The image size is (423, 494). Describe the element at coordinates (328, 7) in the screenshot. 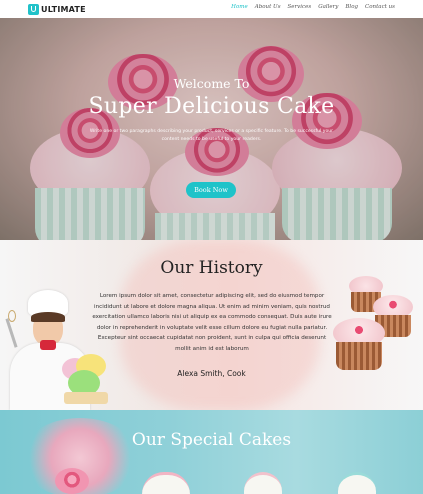

I see `nav-gallery: Gallery` at that location.